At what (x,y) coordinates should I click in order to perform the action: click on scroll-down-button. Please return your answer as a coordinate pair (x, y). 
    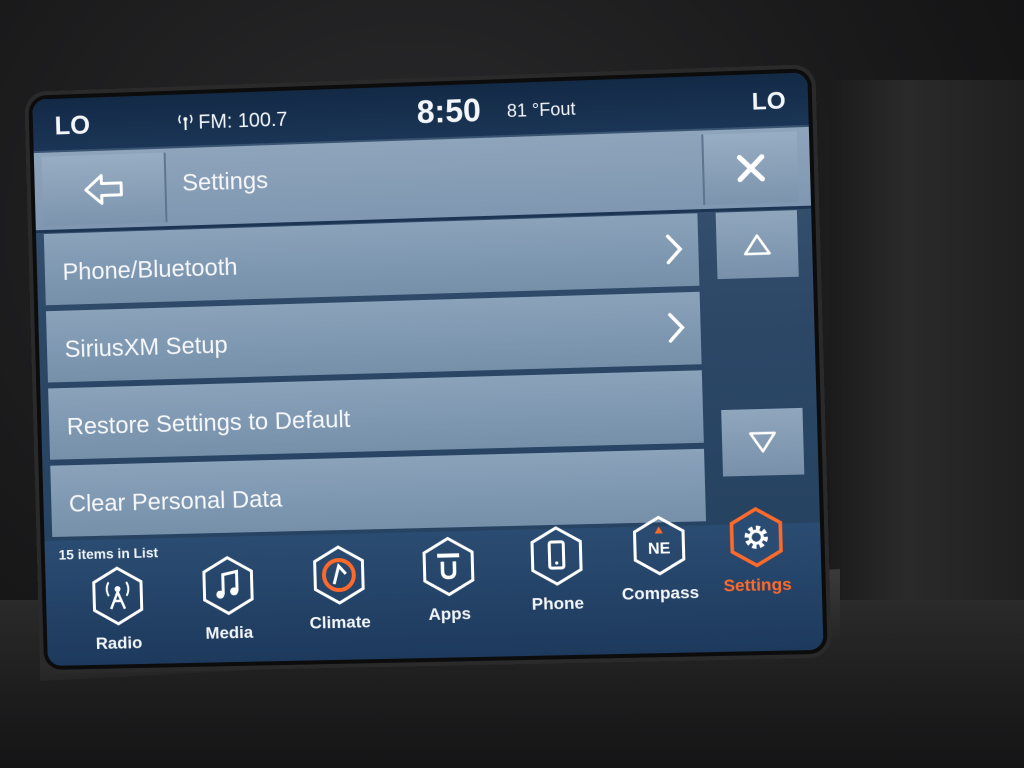
    Looking at the image, I should click on (763, 442).